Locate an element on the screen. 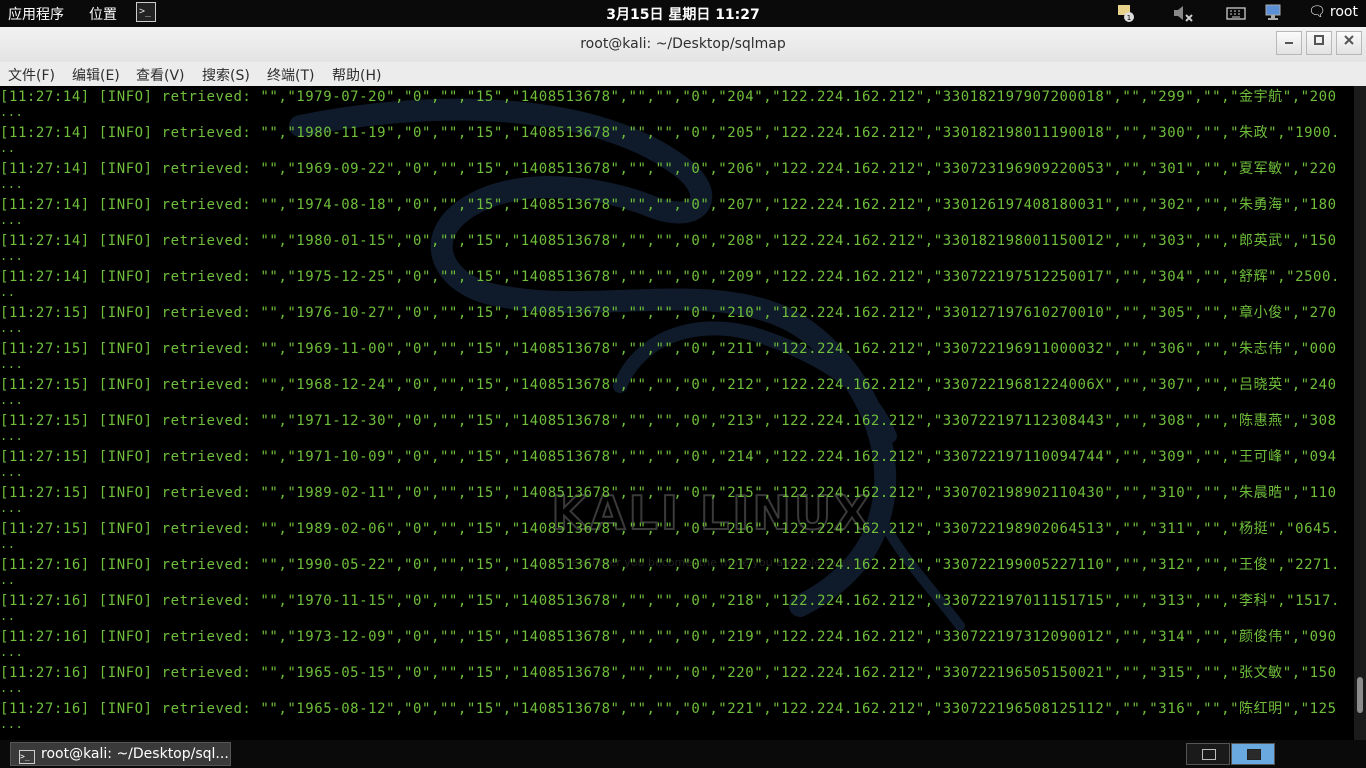  user-menu: 🗨 root is located at coordinates (1333, 12).